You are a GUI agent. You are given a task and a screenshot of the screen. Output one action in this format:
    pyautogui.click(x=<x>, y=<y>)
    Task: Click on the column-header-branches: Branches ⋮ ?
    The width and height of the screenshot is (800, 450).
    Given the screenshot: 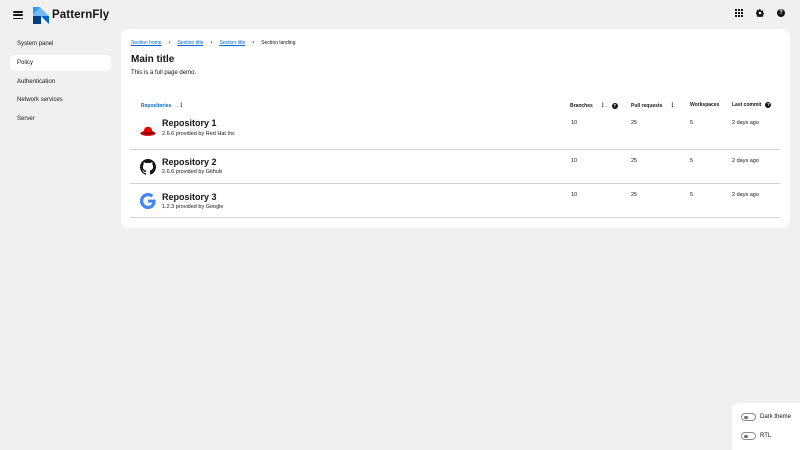 What is the action you would take?
    pyautogui.click(x=594, y=105)
    